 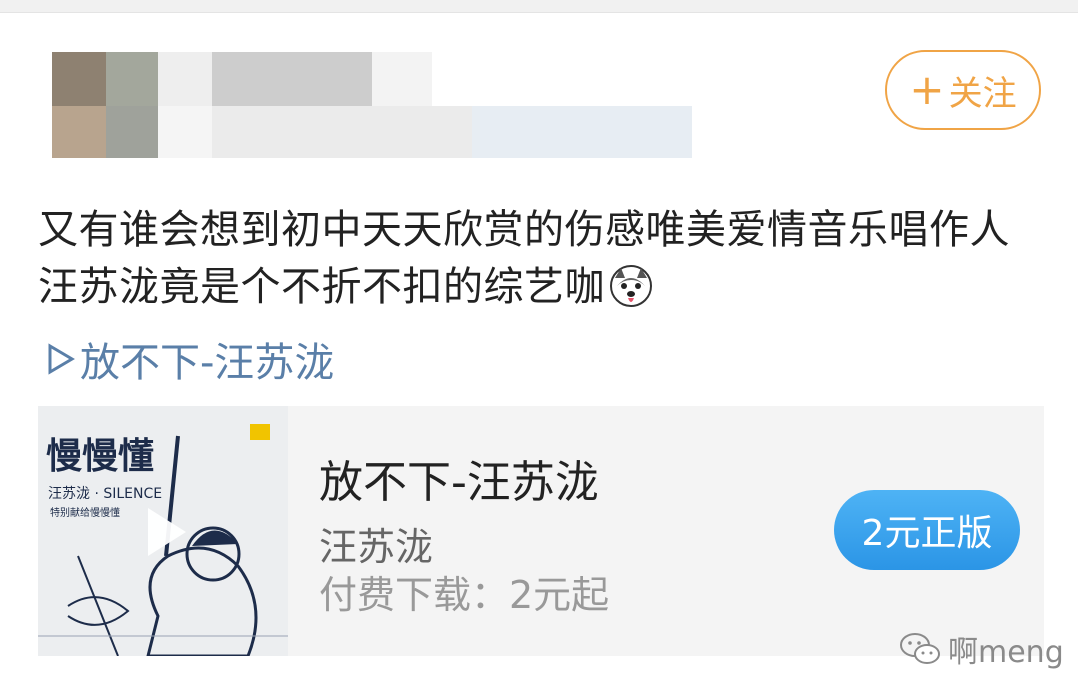 What do you see at coordinates (927, 530) in the screenshot?
I see `buy-button: 2元正版` at bounding box center [927, 530].